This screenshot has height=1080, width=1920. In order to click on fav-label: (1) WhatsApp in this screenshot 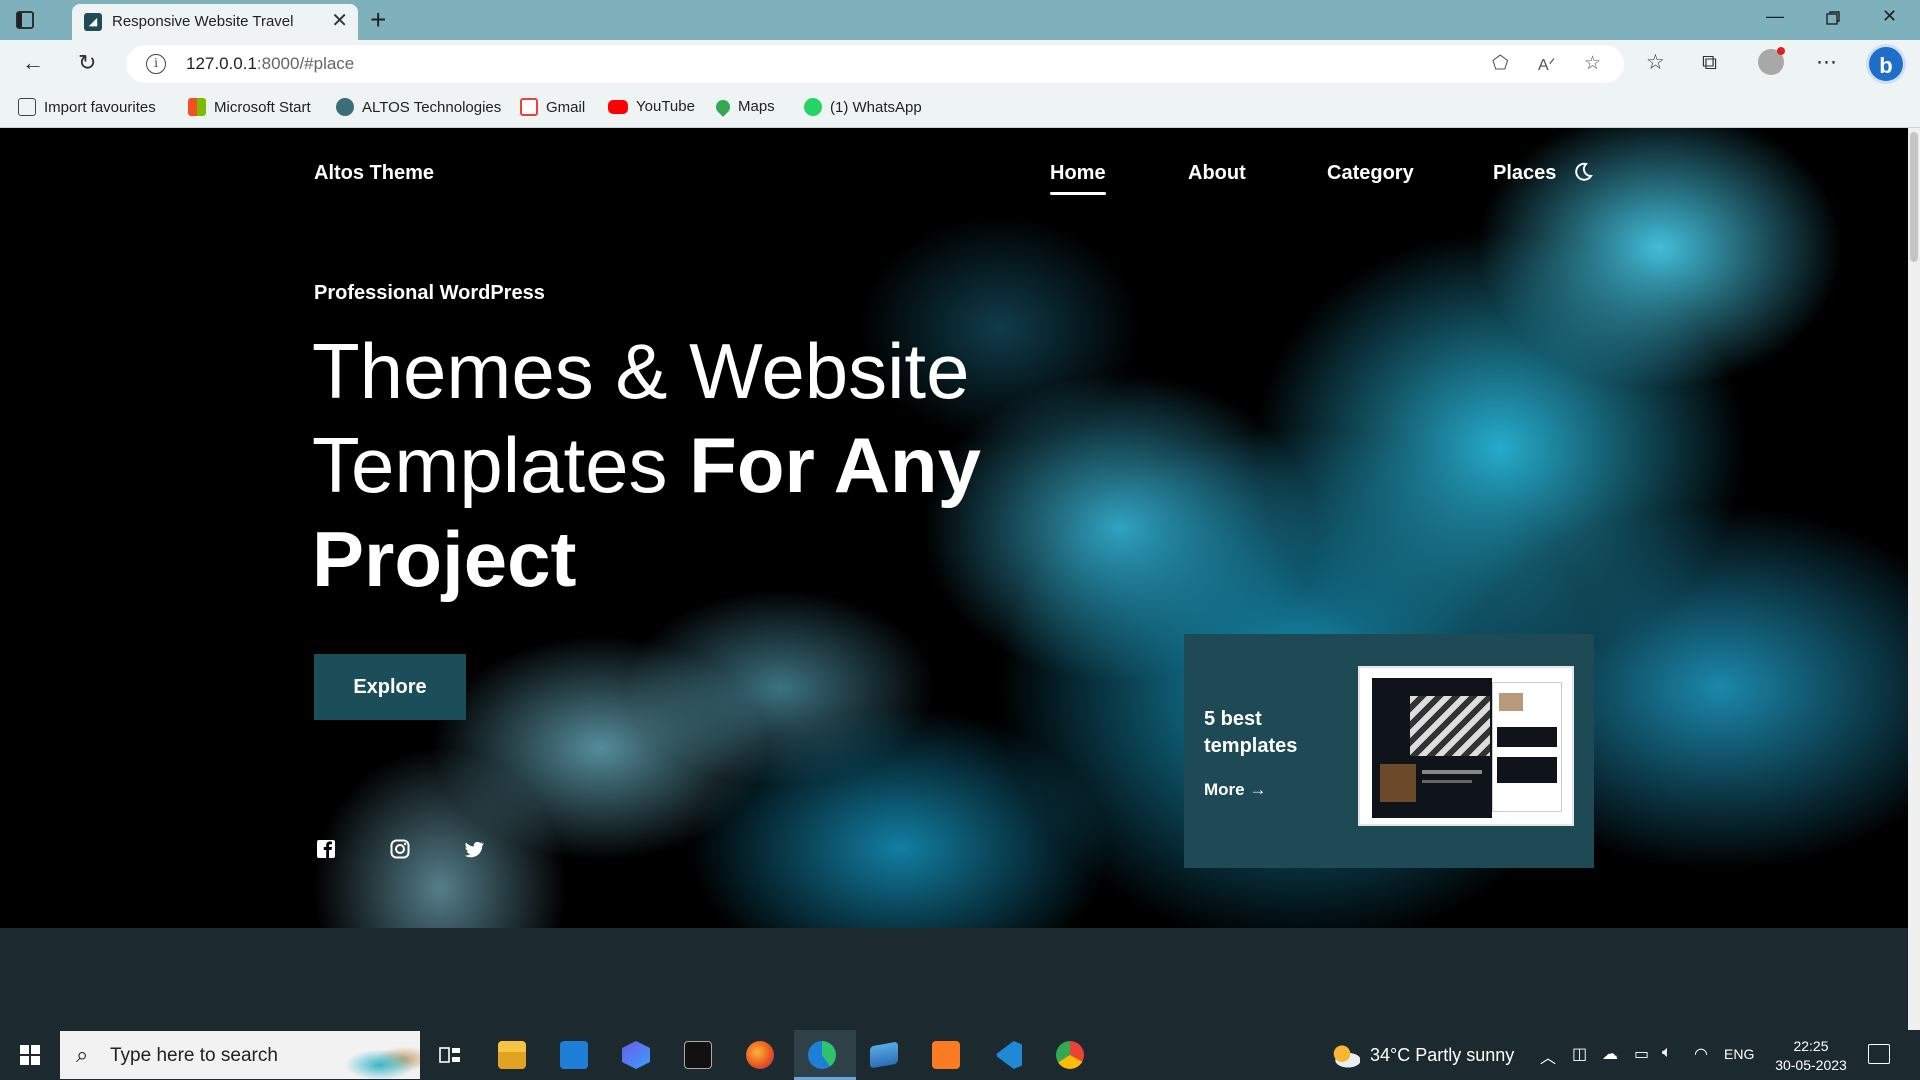, I will do `click(876, 107)`.